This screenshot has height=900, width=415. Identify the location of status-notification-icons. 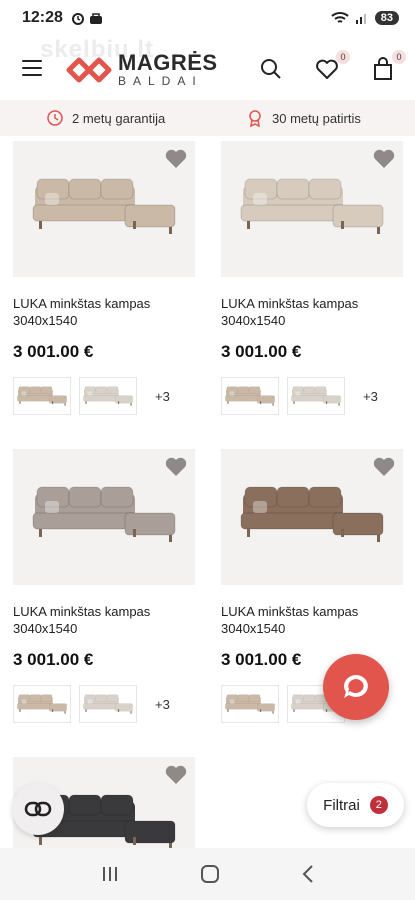
(87, 18).